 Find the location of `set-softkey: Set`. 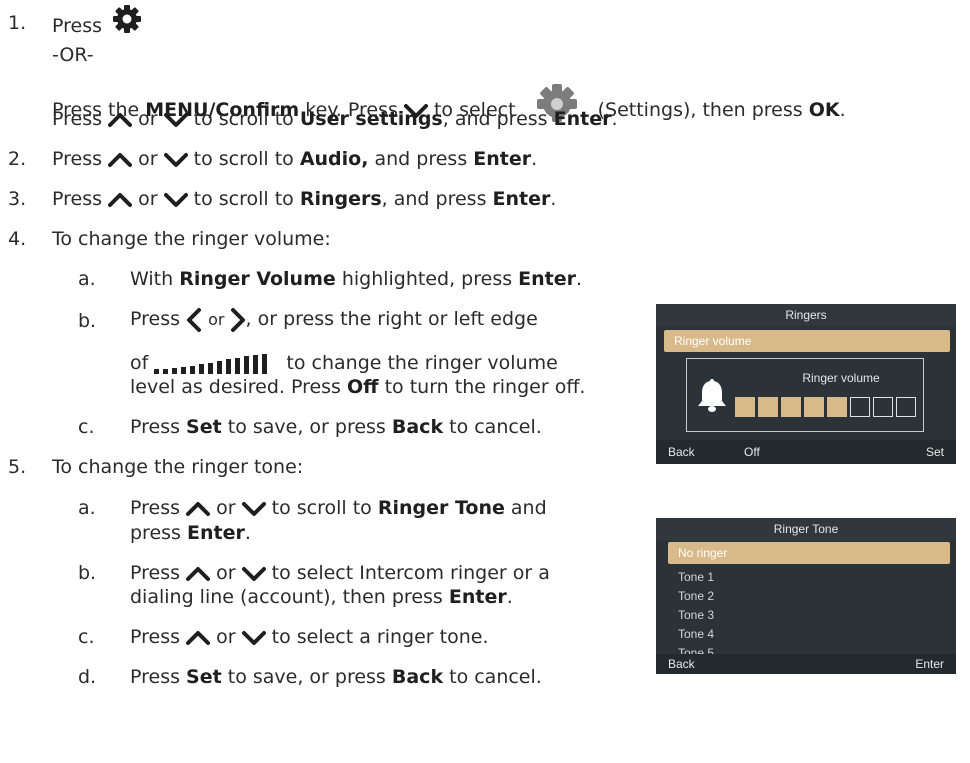

set-softkey: Set is located at coordinates (935, 452).